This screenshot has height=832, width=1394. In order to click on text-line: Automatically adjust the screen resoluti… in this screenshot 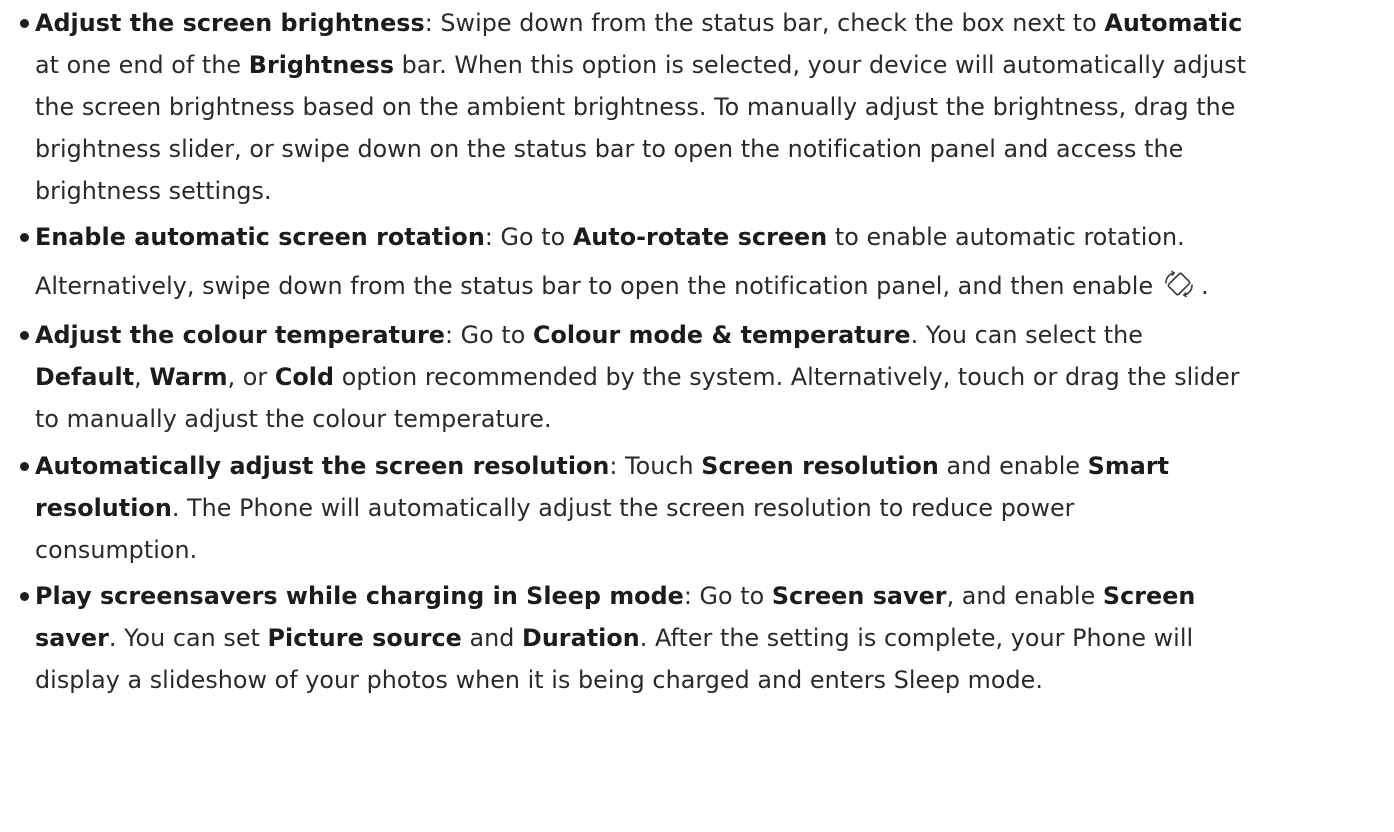, I will do `click(602, 466)`.